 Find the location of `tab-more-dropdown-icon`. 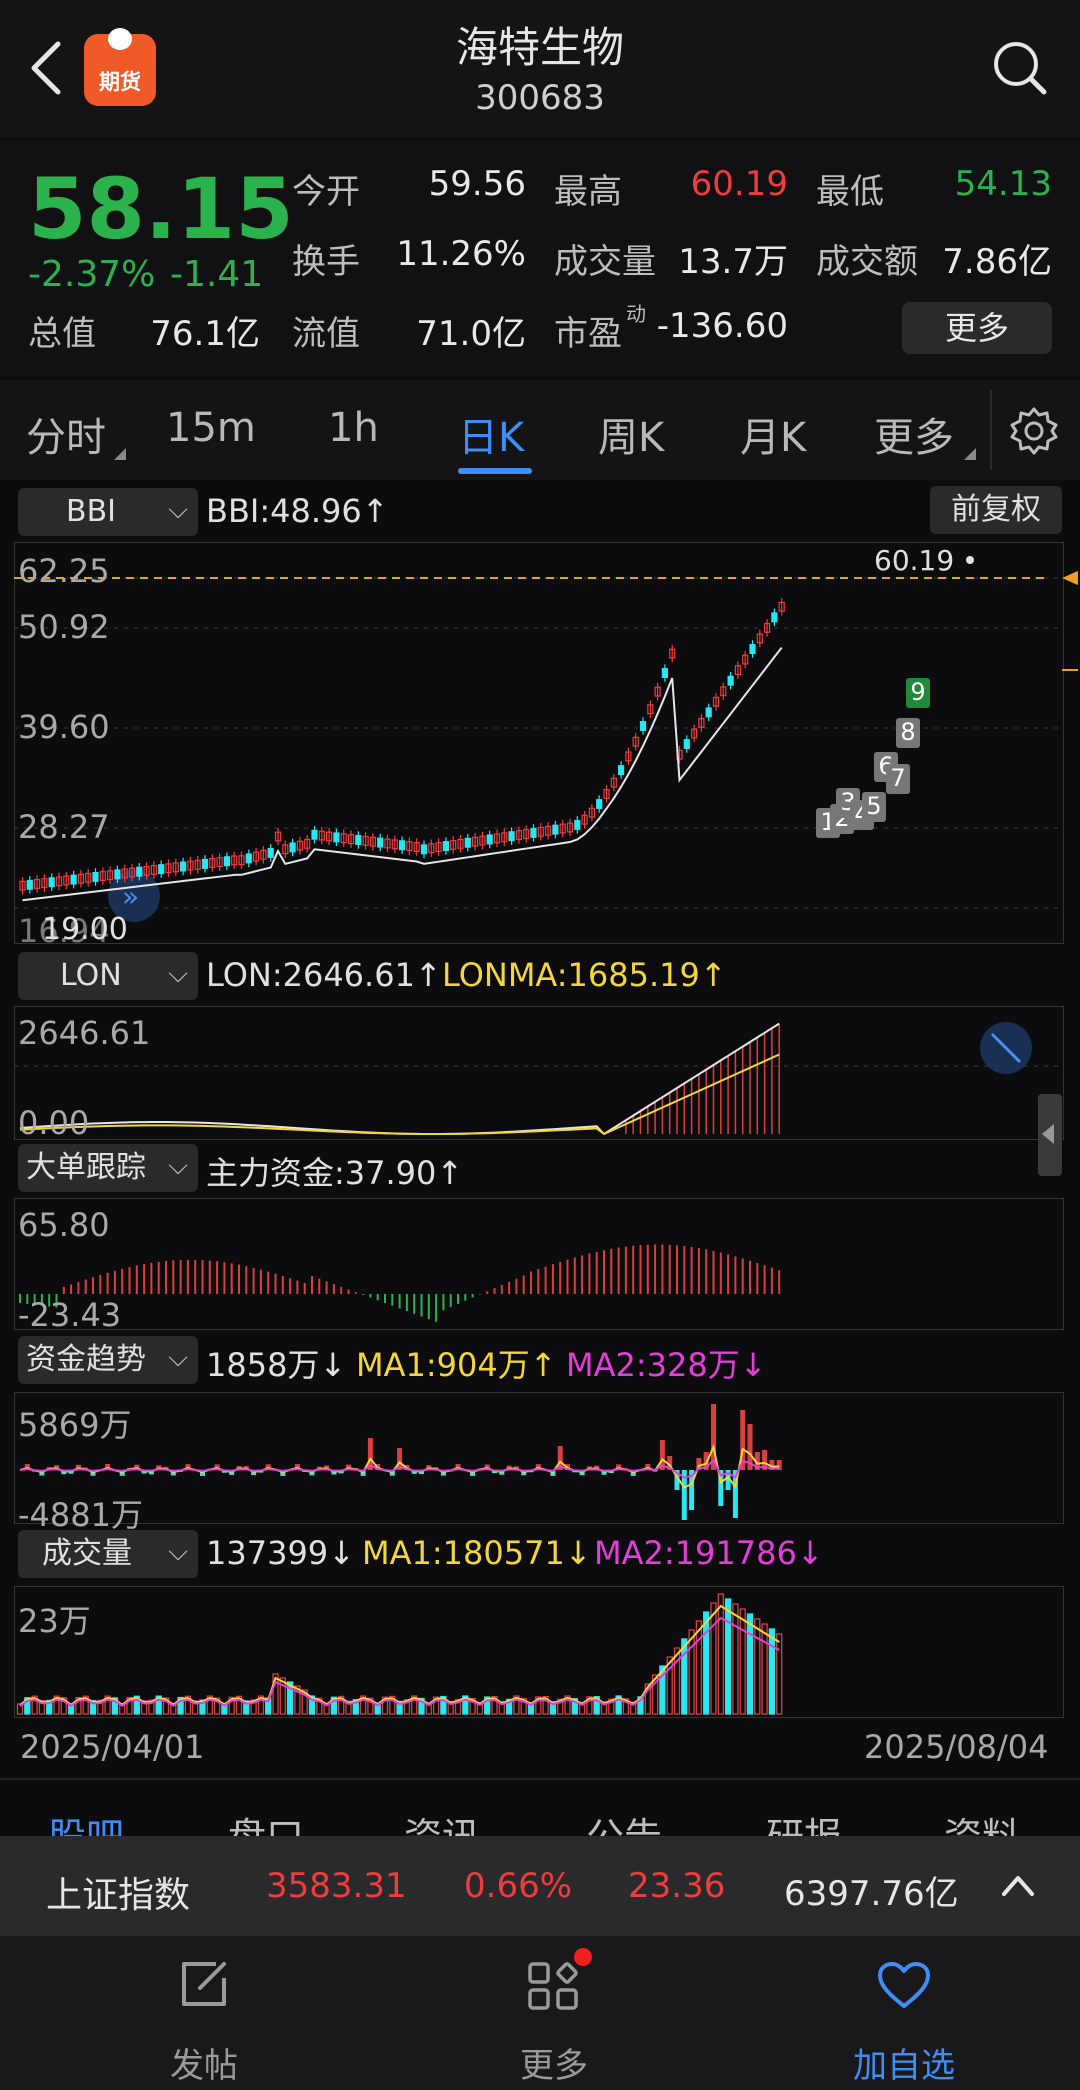

tab-more-dropdown-icon is located at coordinates (970, 454).